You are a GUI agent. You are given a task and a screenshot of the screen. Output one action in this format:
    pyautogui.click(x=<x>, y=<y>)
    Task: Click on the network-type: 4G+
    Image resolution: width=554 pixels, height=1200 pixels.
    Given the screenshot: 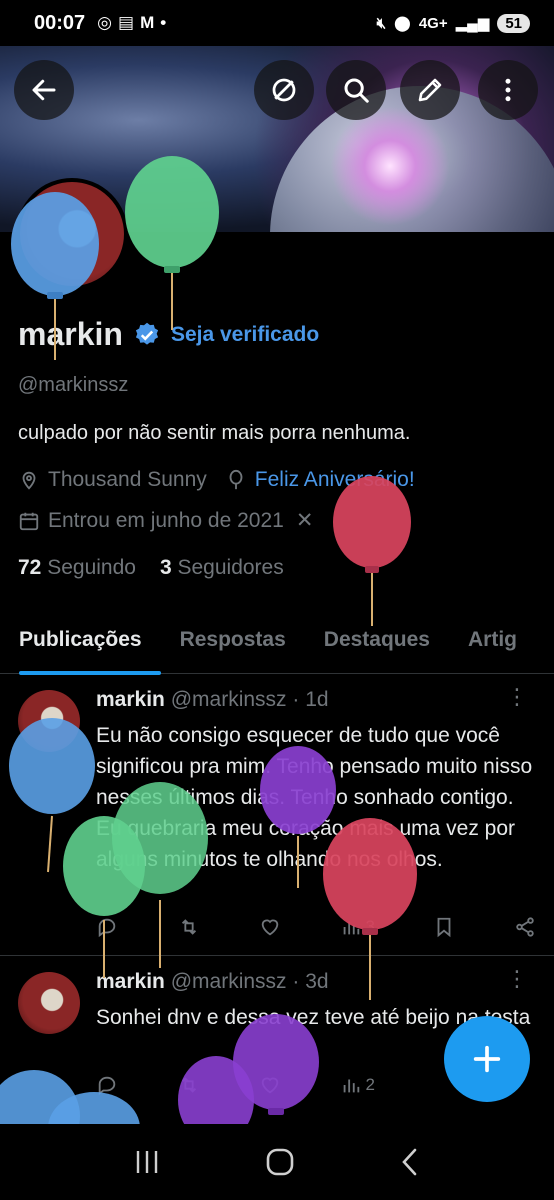 What is the action you would take?
    pyautogui.click(x=433, y=23)
    